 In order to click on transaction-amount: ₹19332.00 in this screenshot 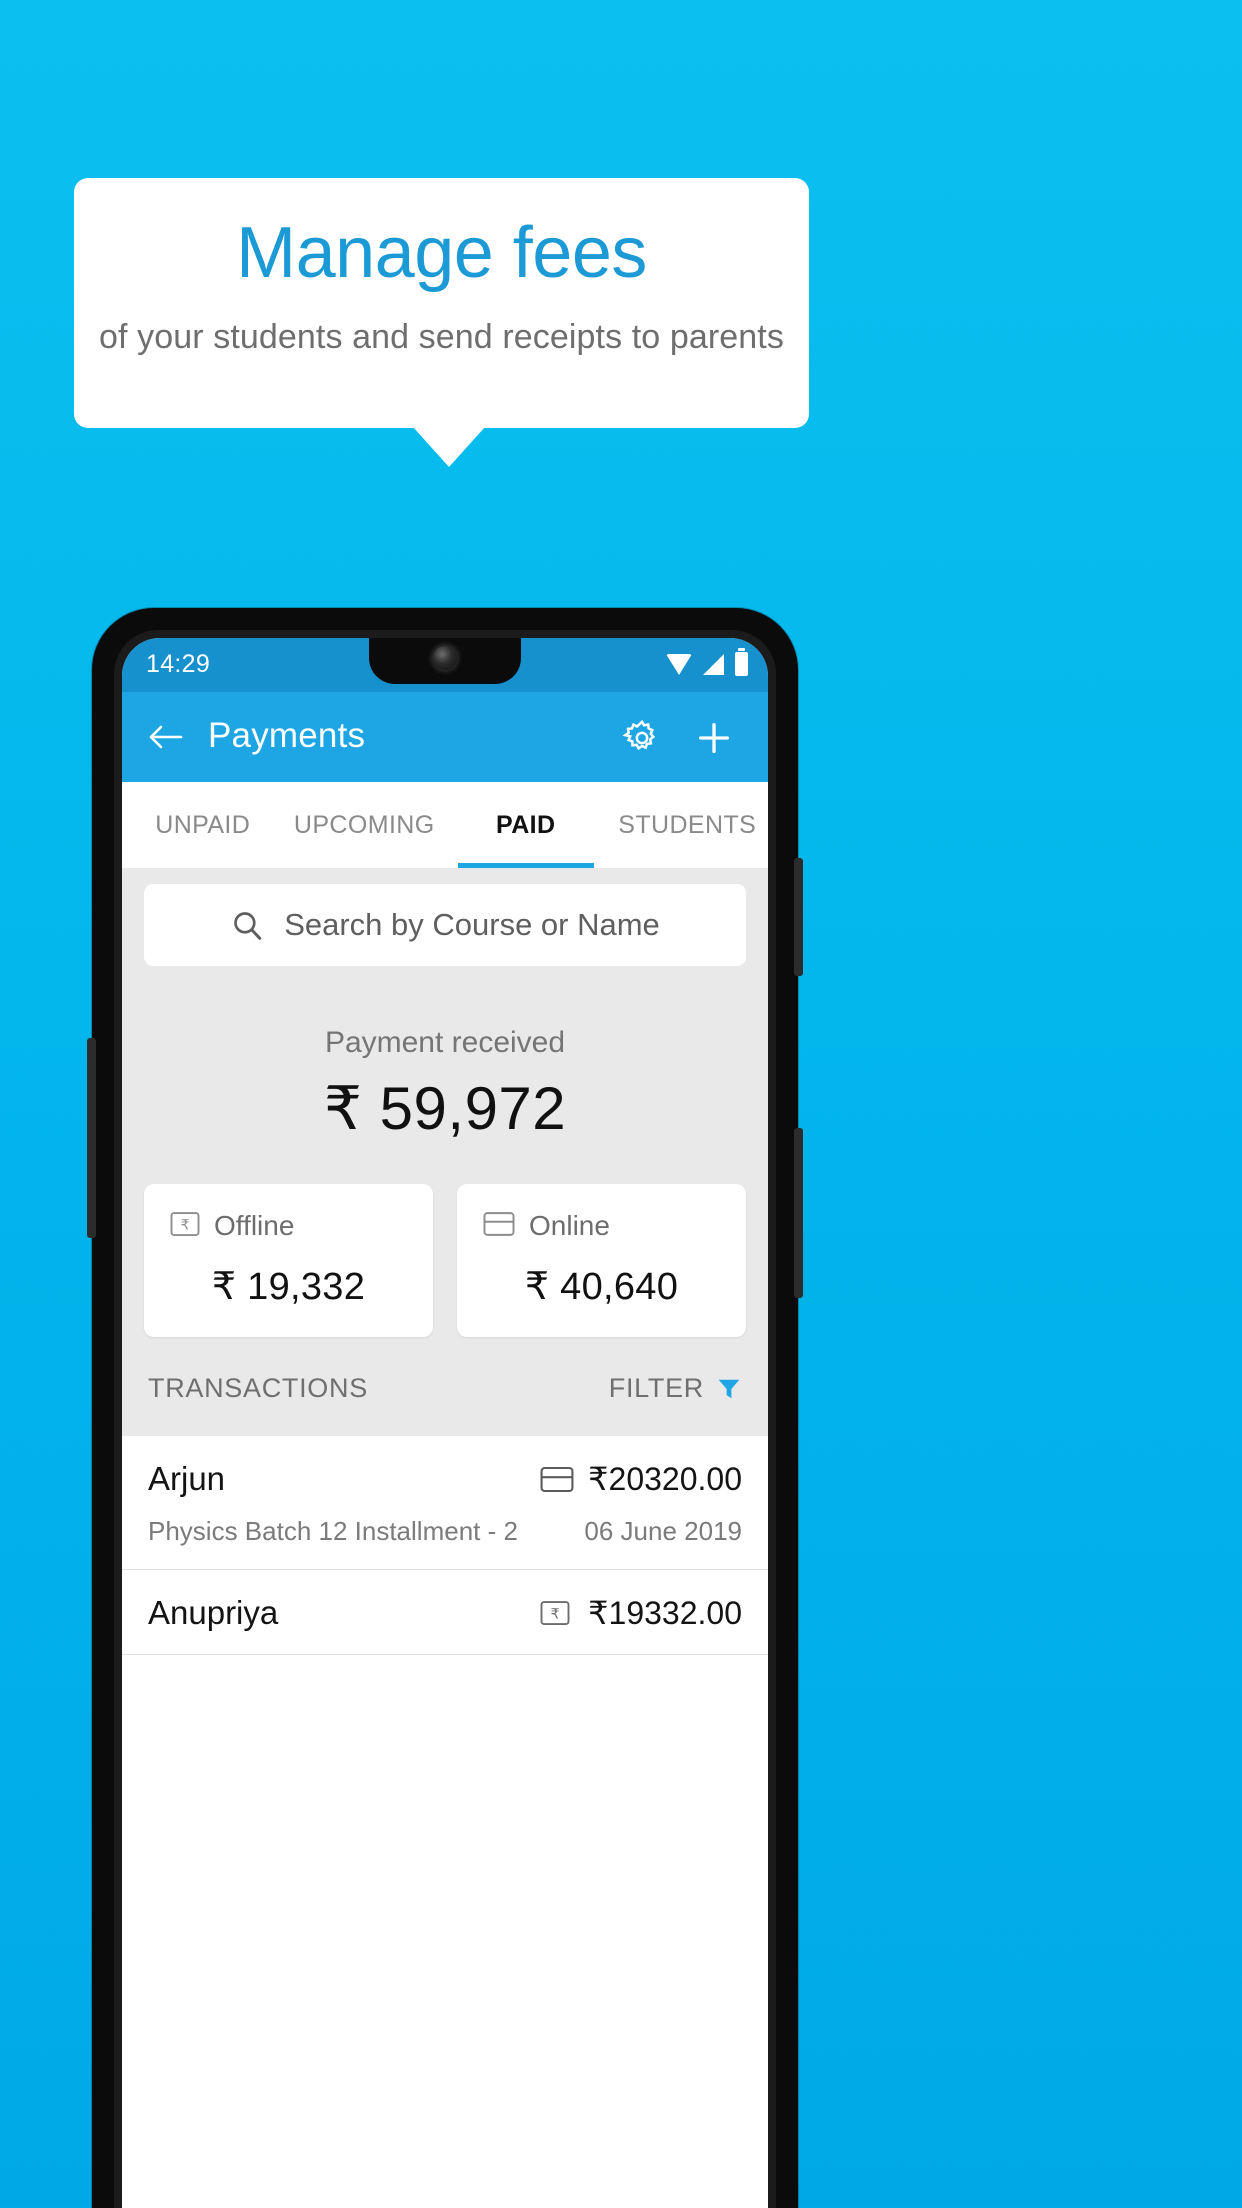, I will do `click(665, 1613)`.